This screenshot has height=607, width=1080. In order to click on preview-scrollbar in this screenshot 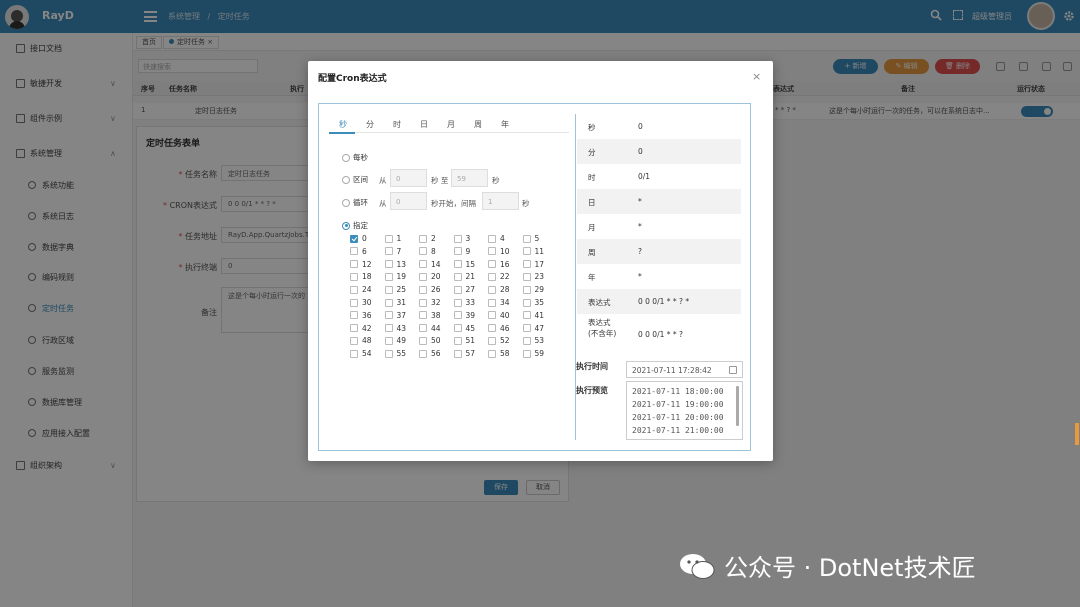, I will do `click(737, 406)`.